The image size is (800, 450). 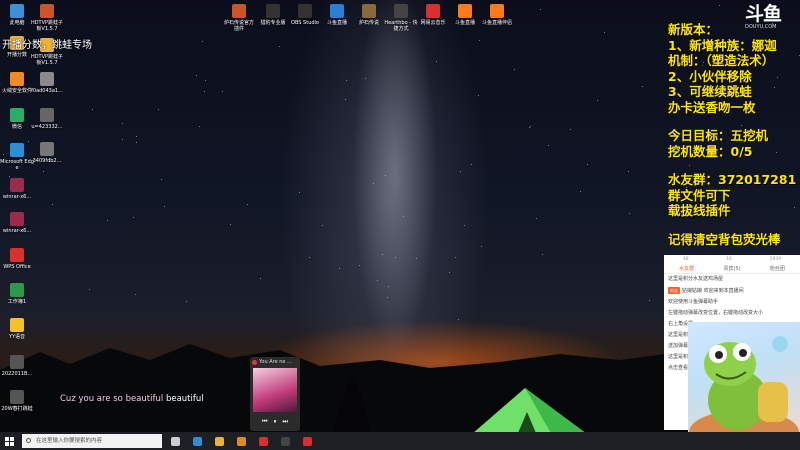 What do you see at coordinates (275, 390) in the screenshot?
I see `album-cover` at bounding box center [275, 390].